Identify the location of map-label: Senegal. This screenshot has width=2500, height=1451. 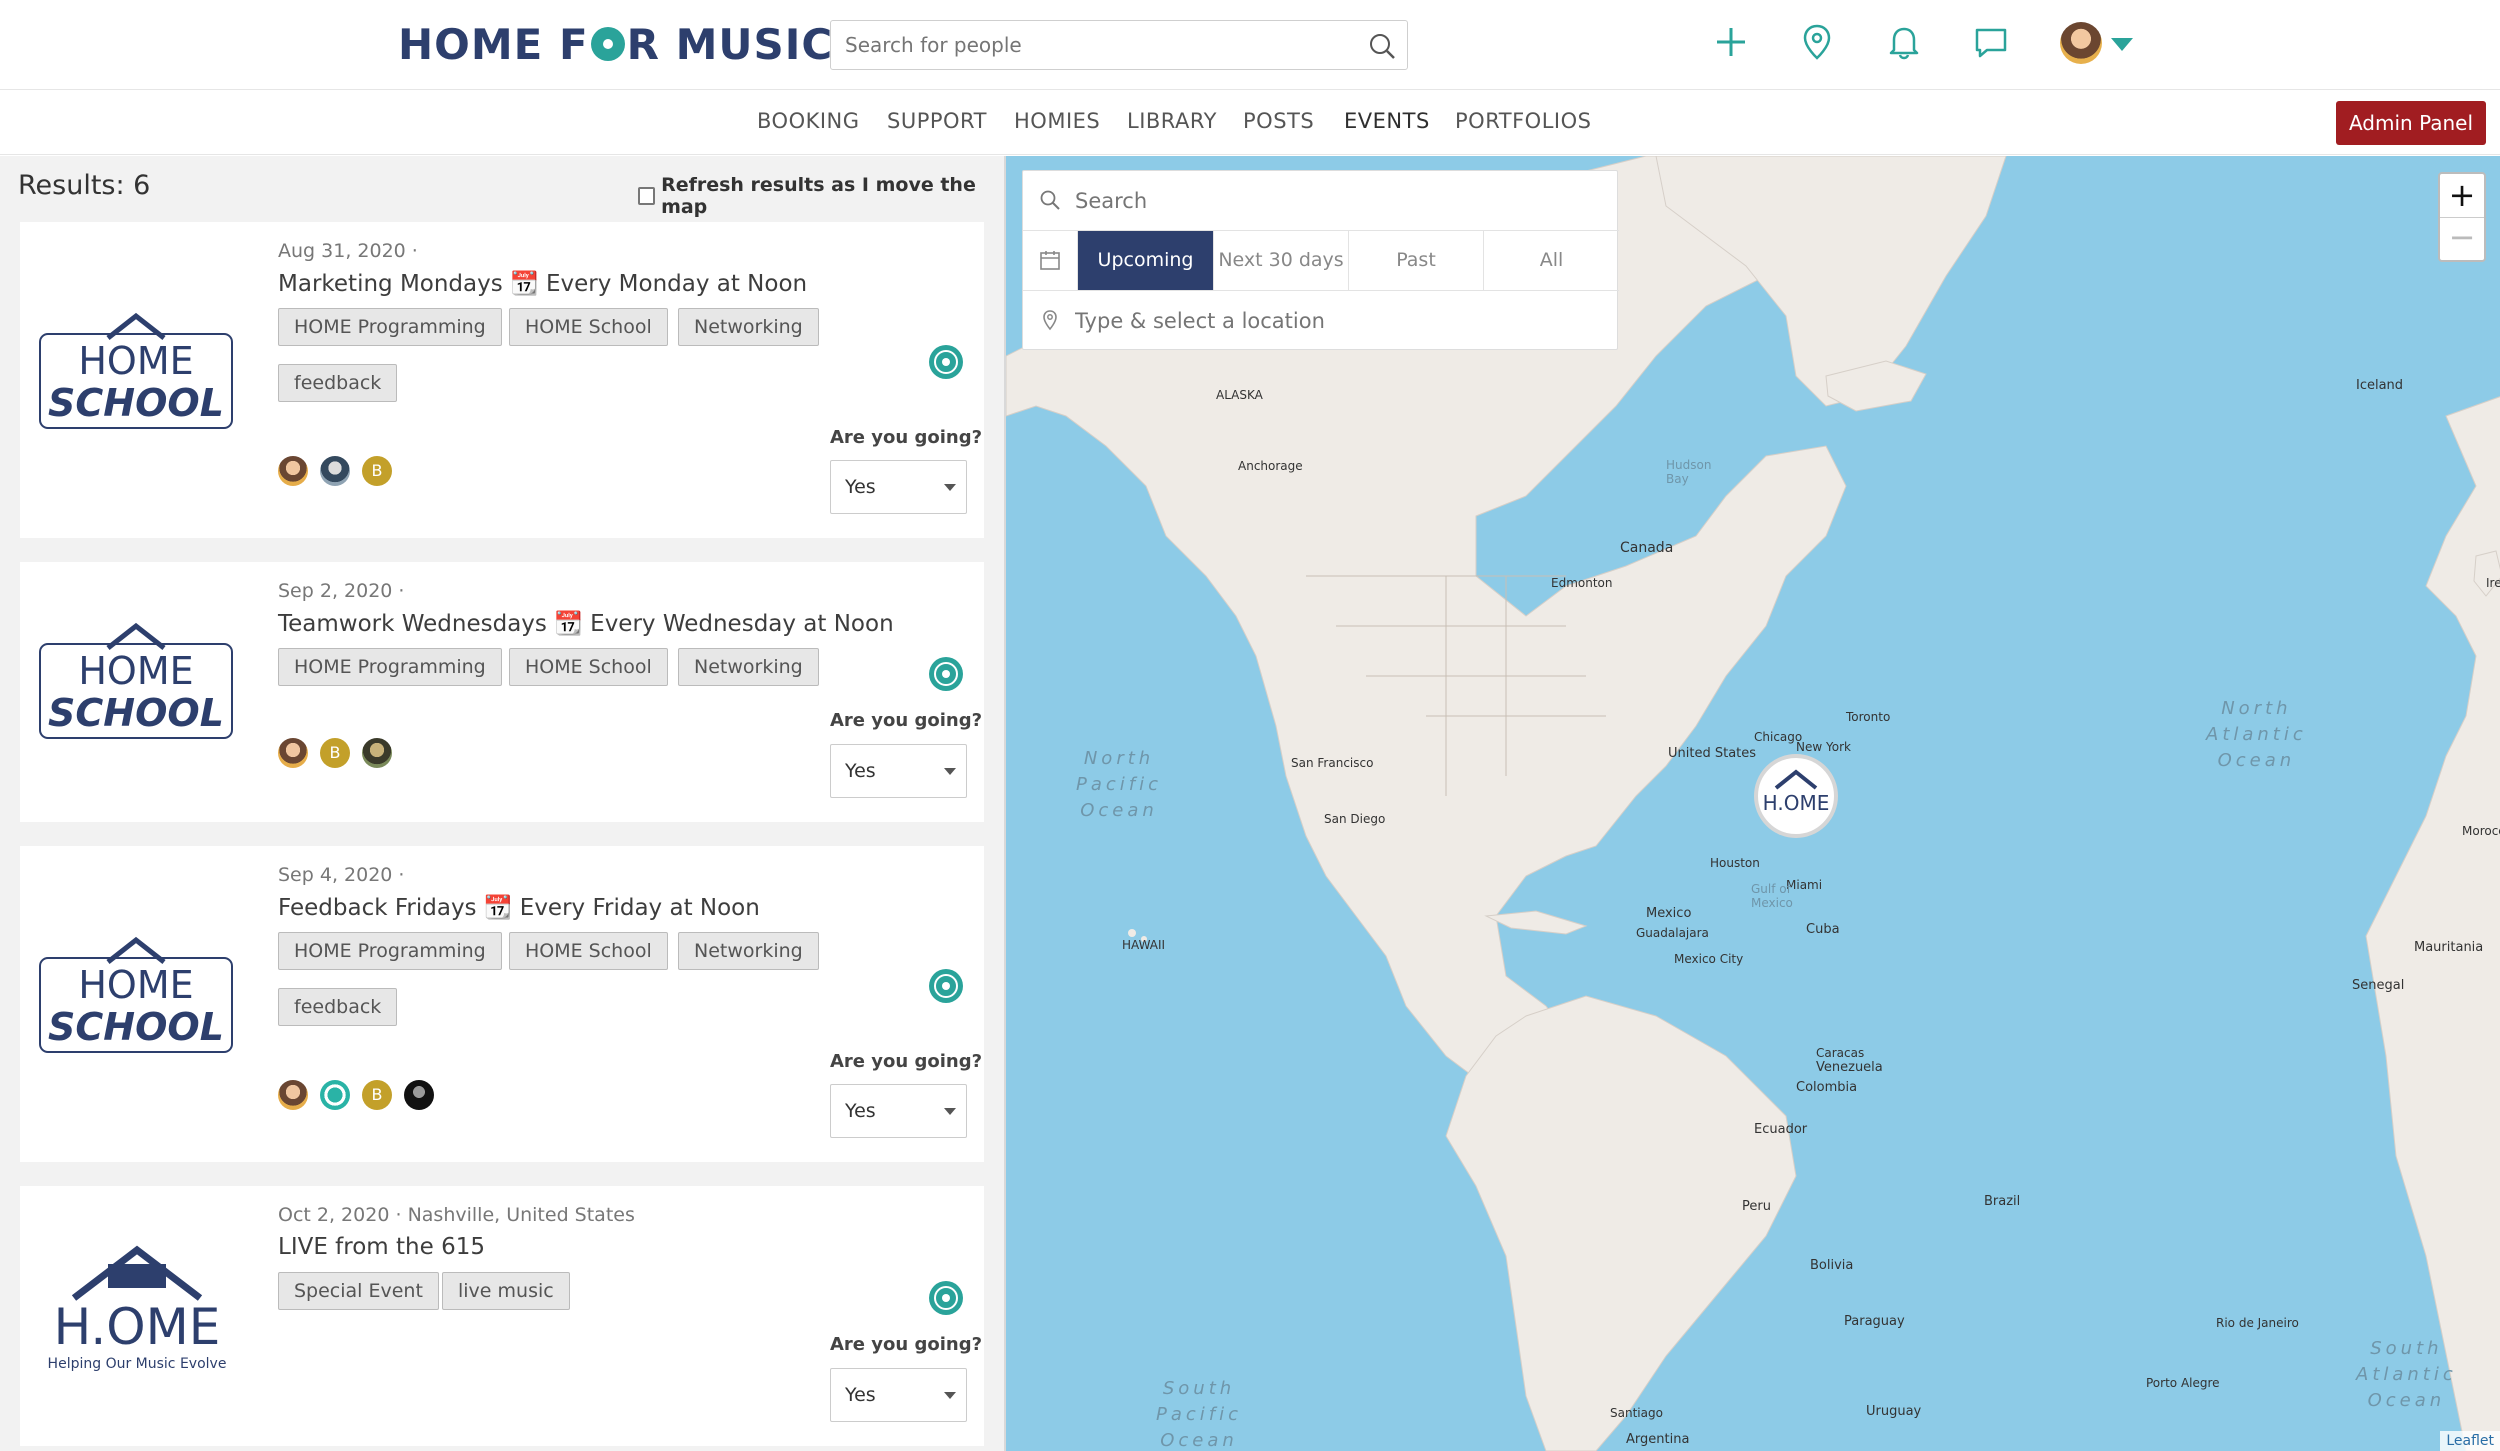
(2378, 985).